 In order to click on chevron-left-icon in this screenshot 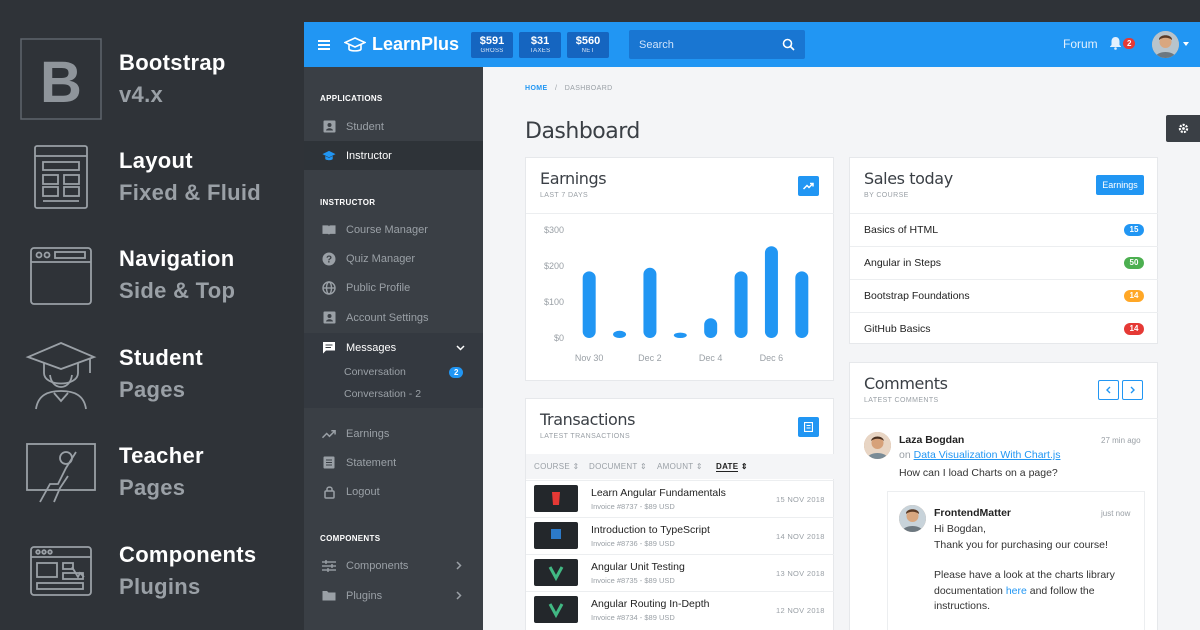, I will do `click(1108, 390)`.